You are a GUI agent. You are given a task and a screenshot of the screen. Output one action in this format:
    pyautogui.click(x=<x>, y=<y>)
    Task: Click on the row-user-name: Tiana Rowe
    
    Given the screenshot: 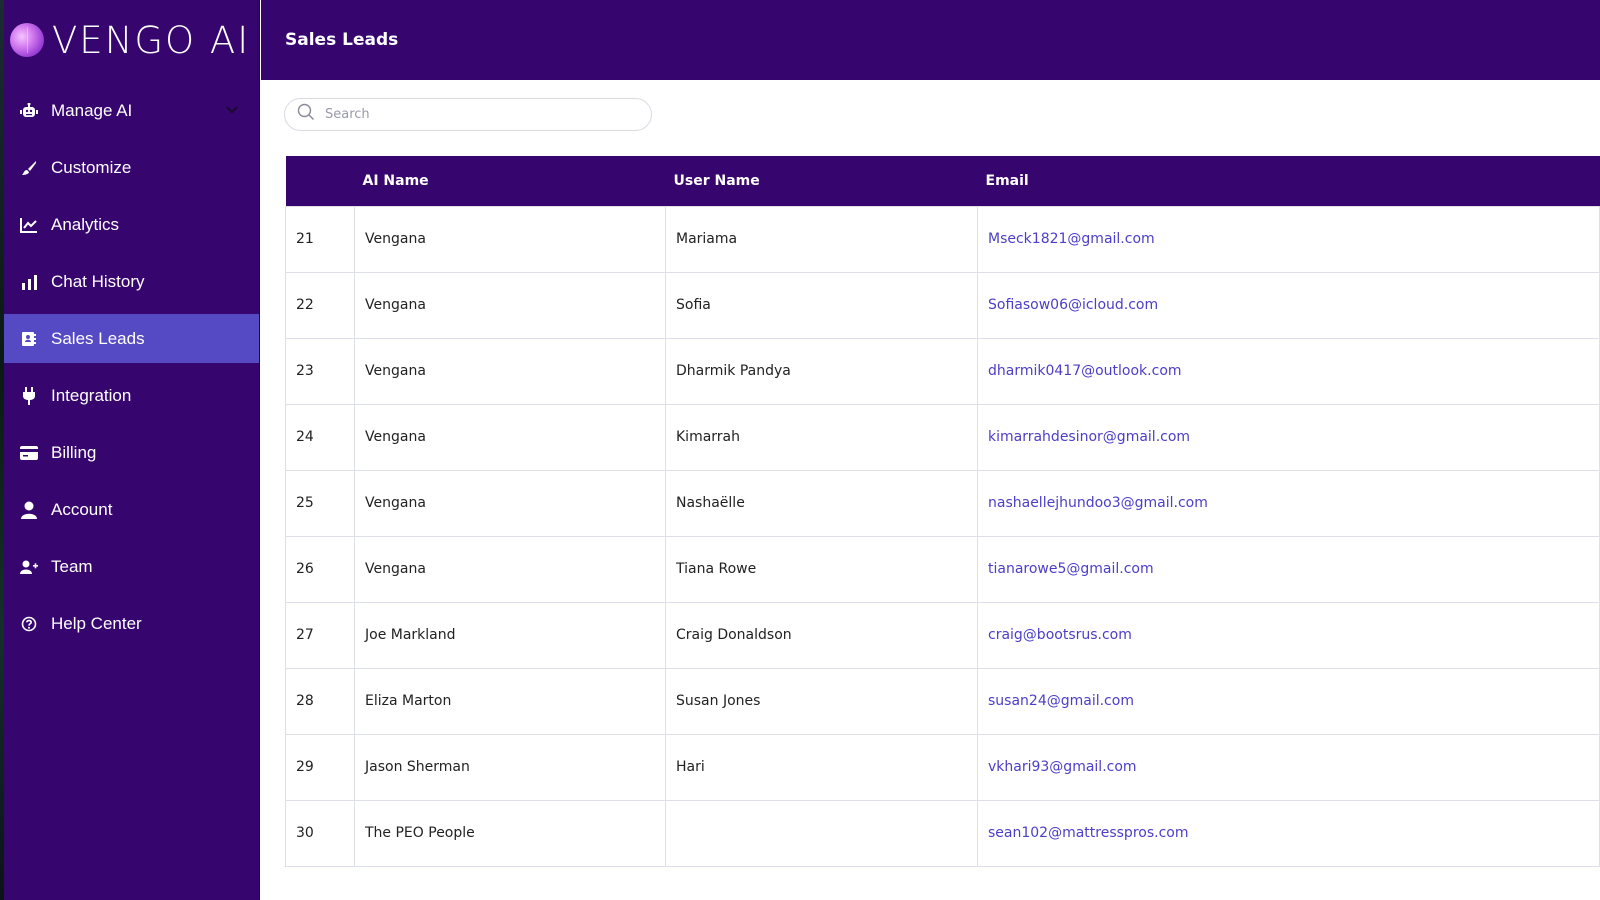 What is the action you would take?
    pyautogui.click(x=821, y=569)
    